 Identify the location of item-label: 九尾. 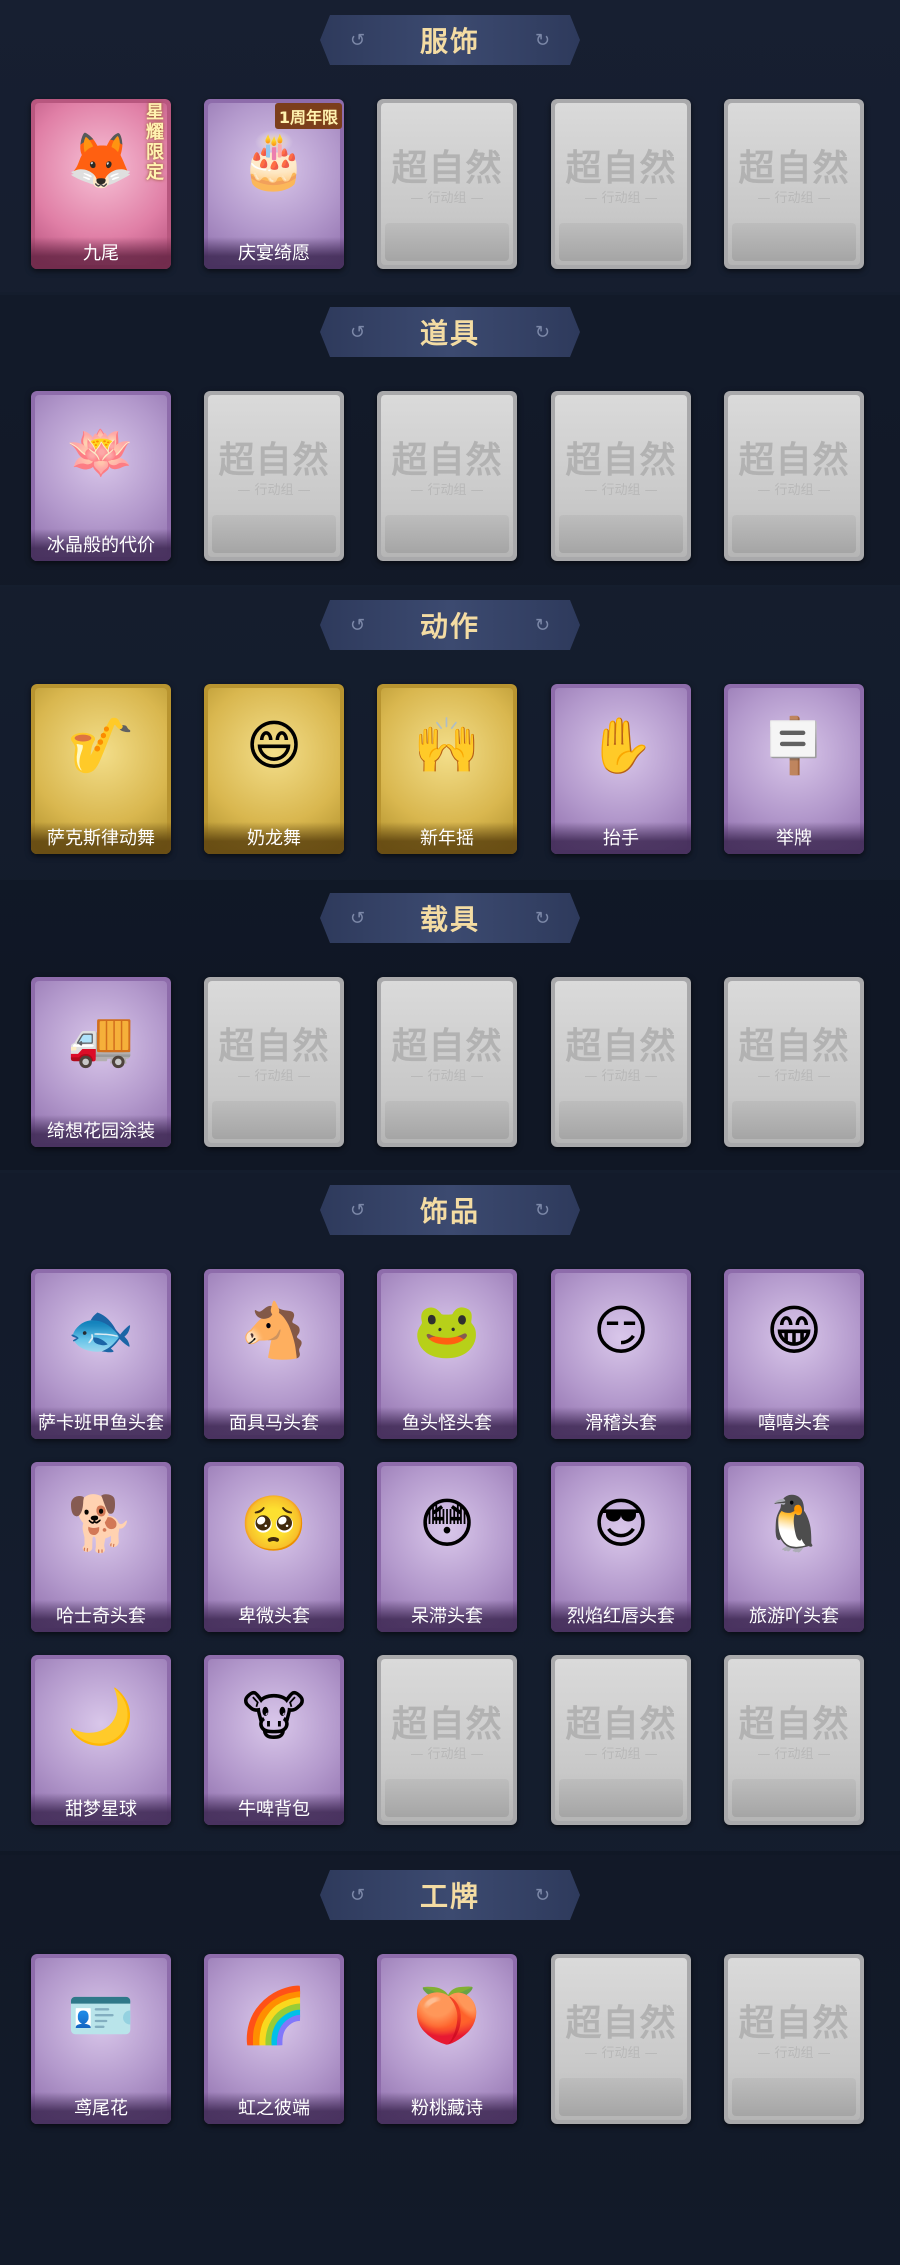
(101, 253).